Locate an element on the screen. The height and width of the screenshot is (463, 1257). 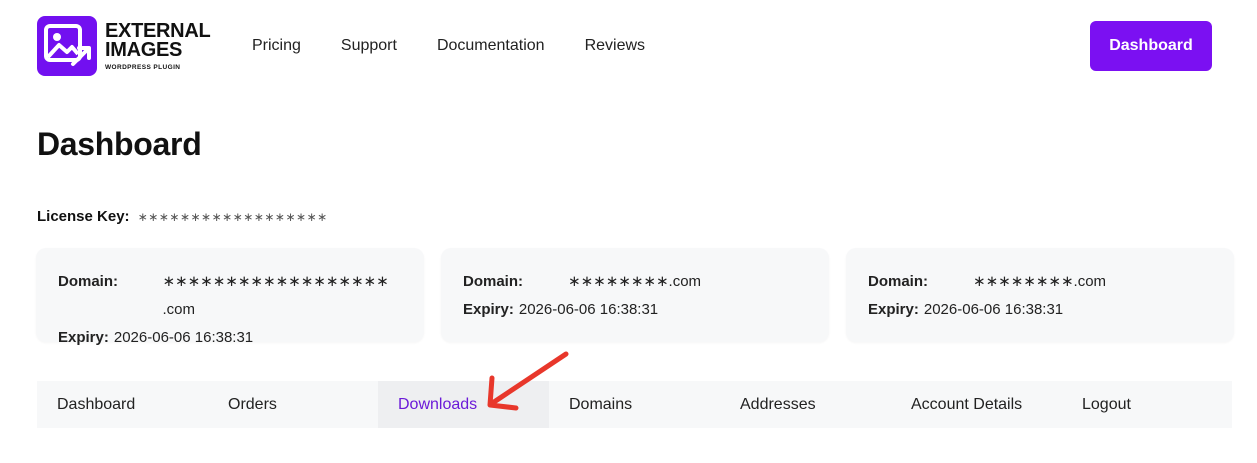
annotation-arrow-icon is located at coordinates (528, 381).